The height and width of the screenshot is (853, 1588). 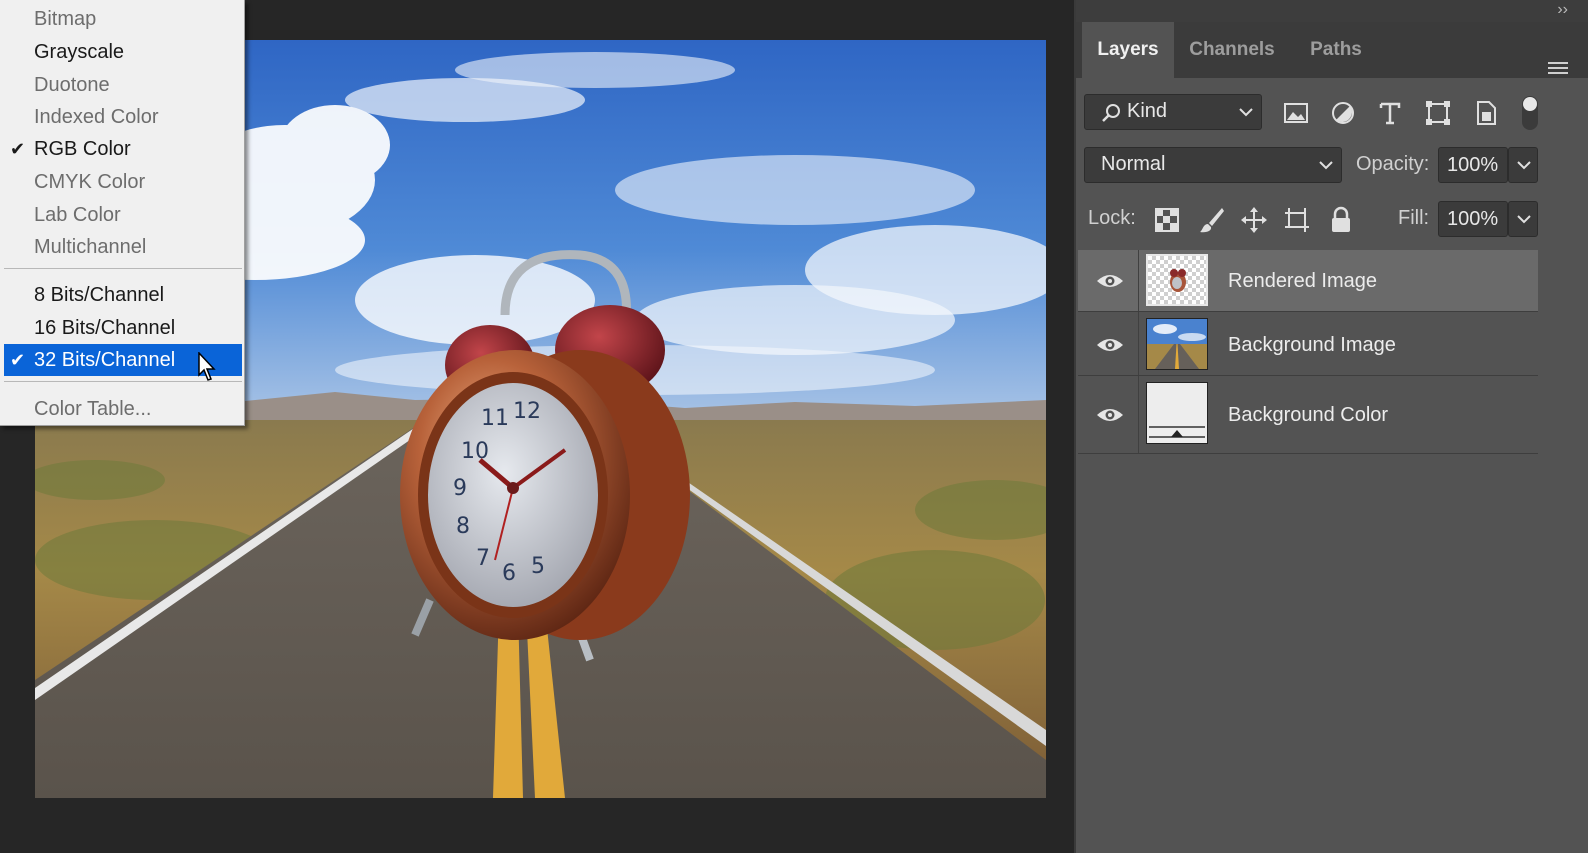 I want to click on layer-filter-kind-select: Kind, so click(x=1173, y=112).